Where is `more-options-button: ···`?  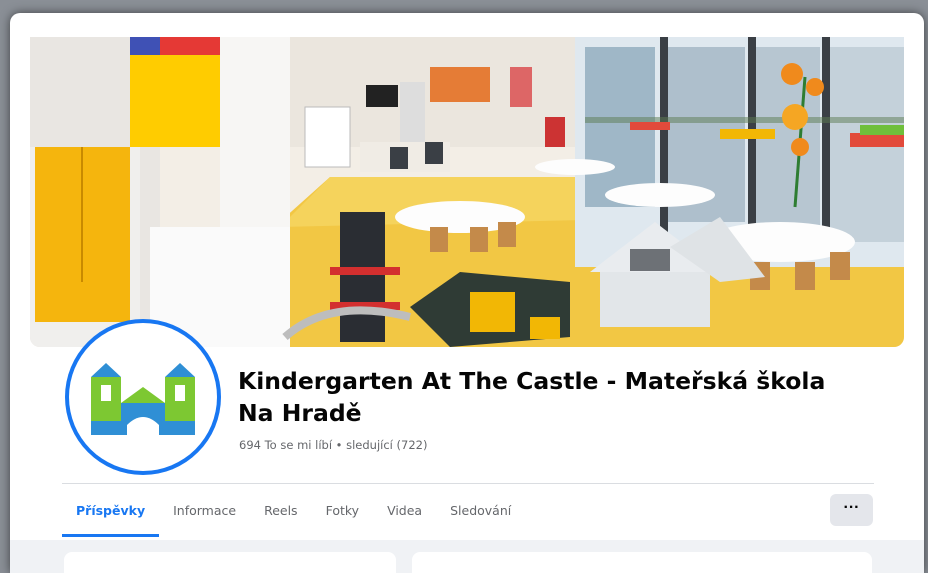 more-options-button: ··· is located at coordinates (851, 510).